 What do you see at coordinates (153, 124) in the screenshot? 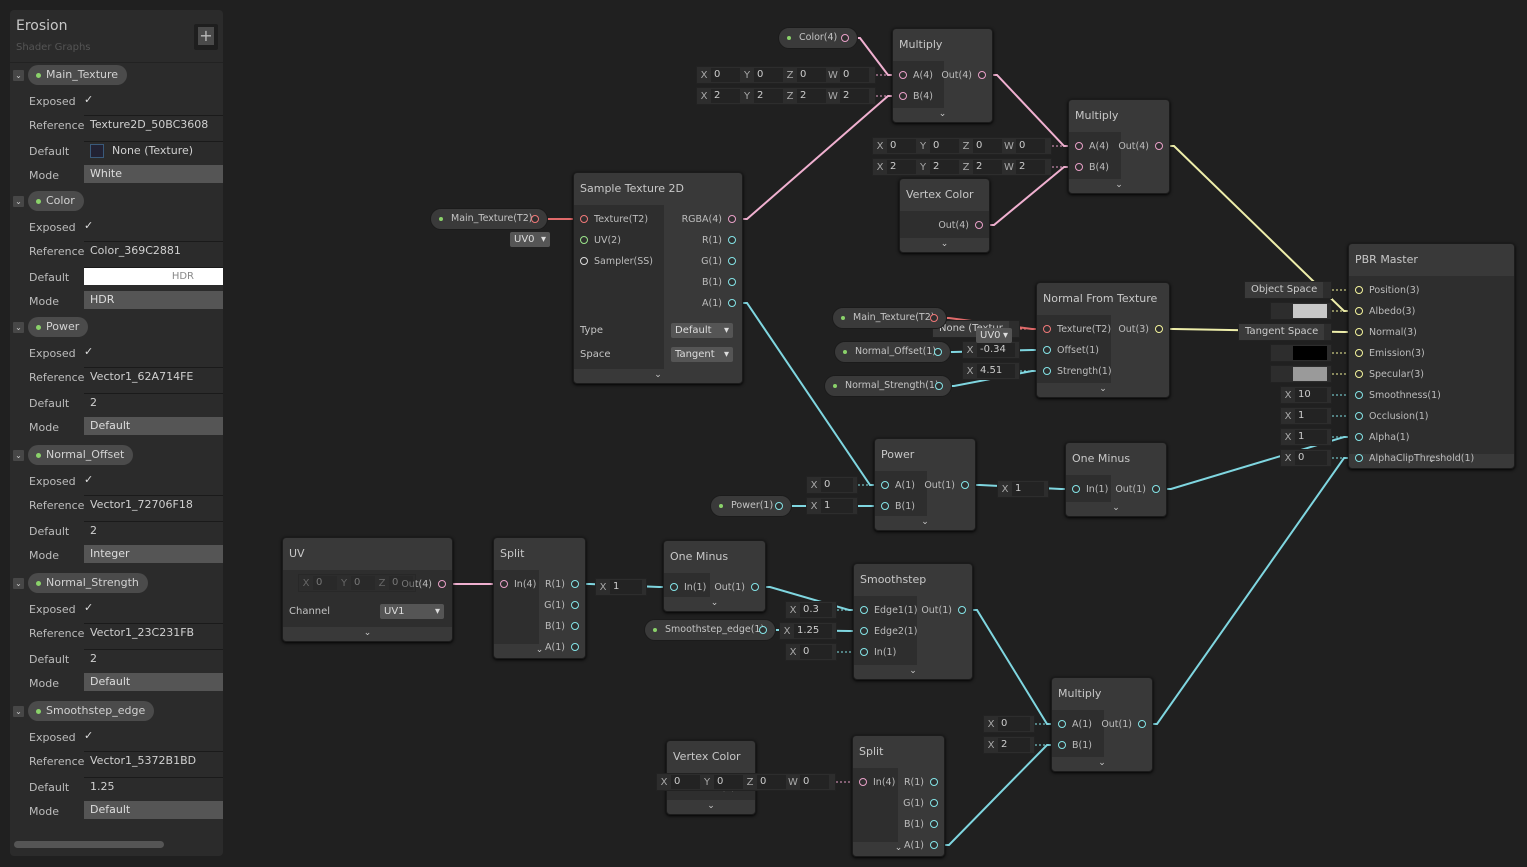
I see `reference-field: Texture2D_50BC3608` at bounding box center [153, 124].